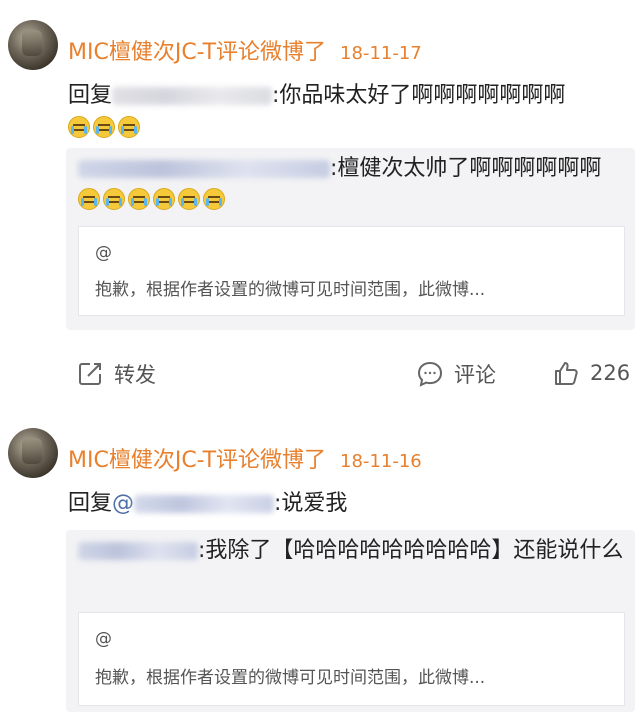 Image resolution: width=641 pixels, height=712 pixels. Describe the element at coordinates (123, 503) in the screenshot. I see `reply-mention: @` at that location.